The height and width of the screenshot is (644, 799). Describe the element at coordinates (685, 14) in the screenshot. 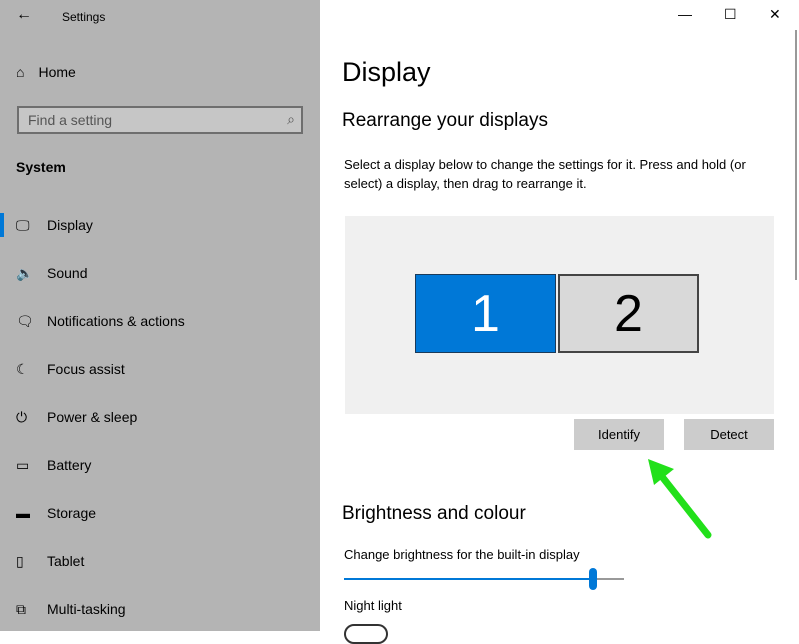

I see `minimize-button: —` at that location.